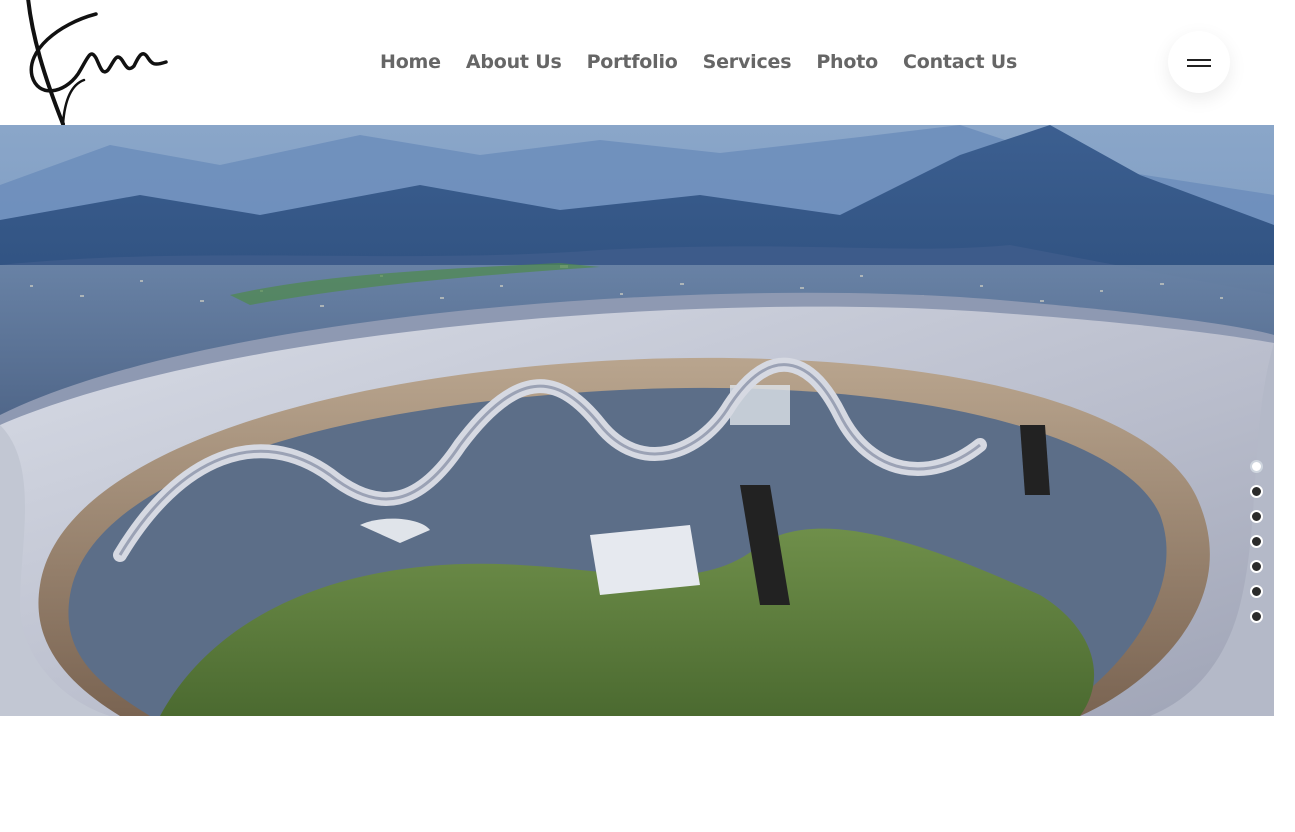  Describe the element at coordinates (960, 62) in the screenshot. I see `nav-contact-us: Contact Us` at that location.